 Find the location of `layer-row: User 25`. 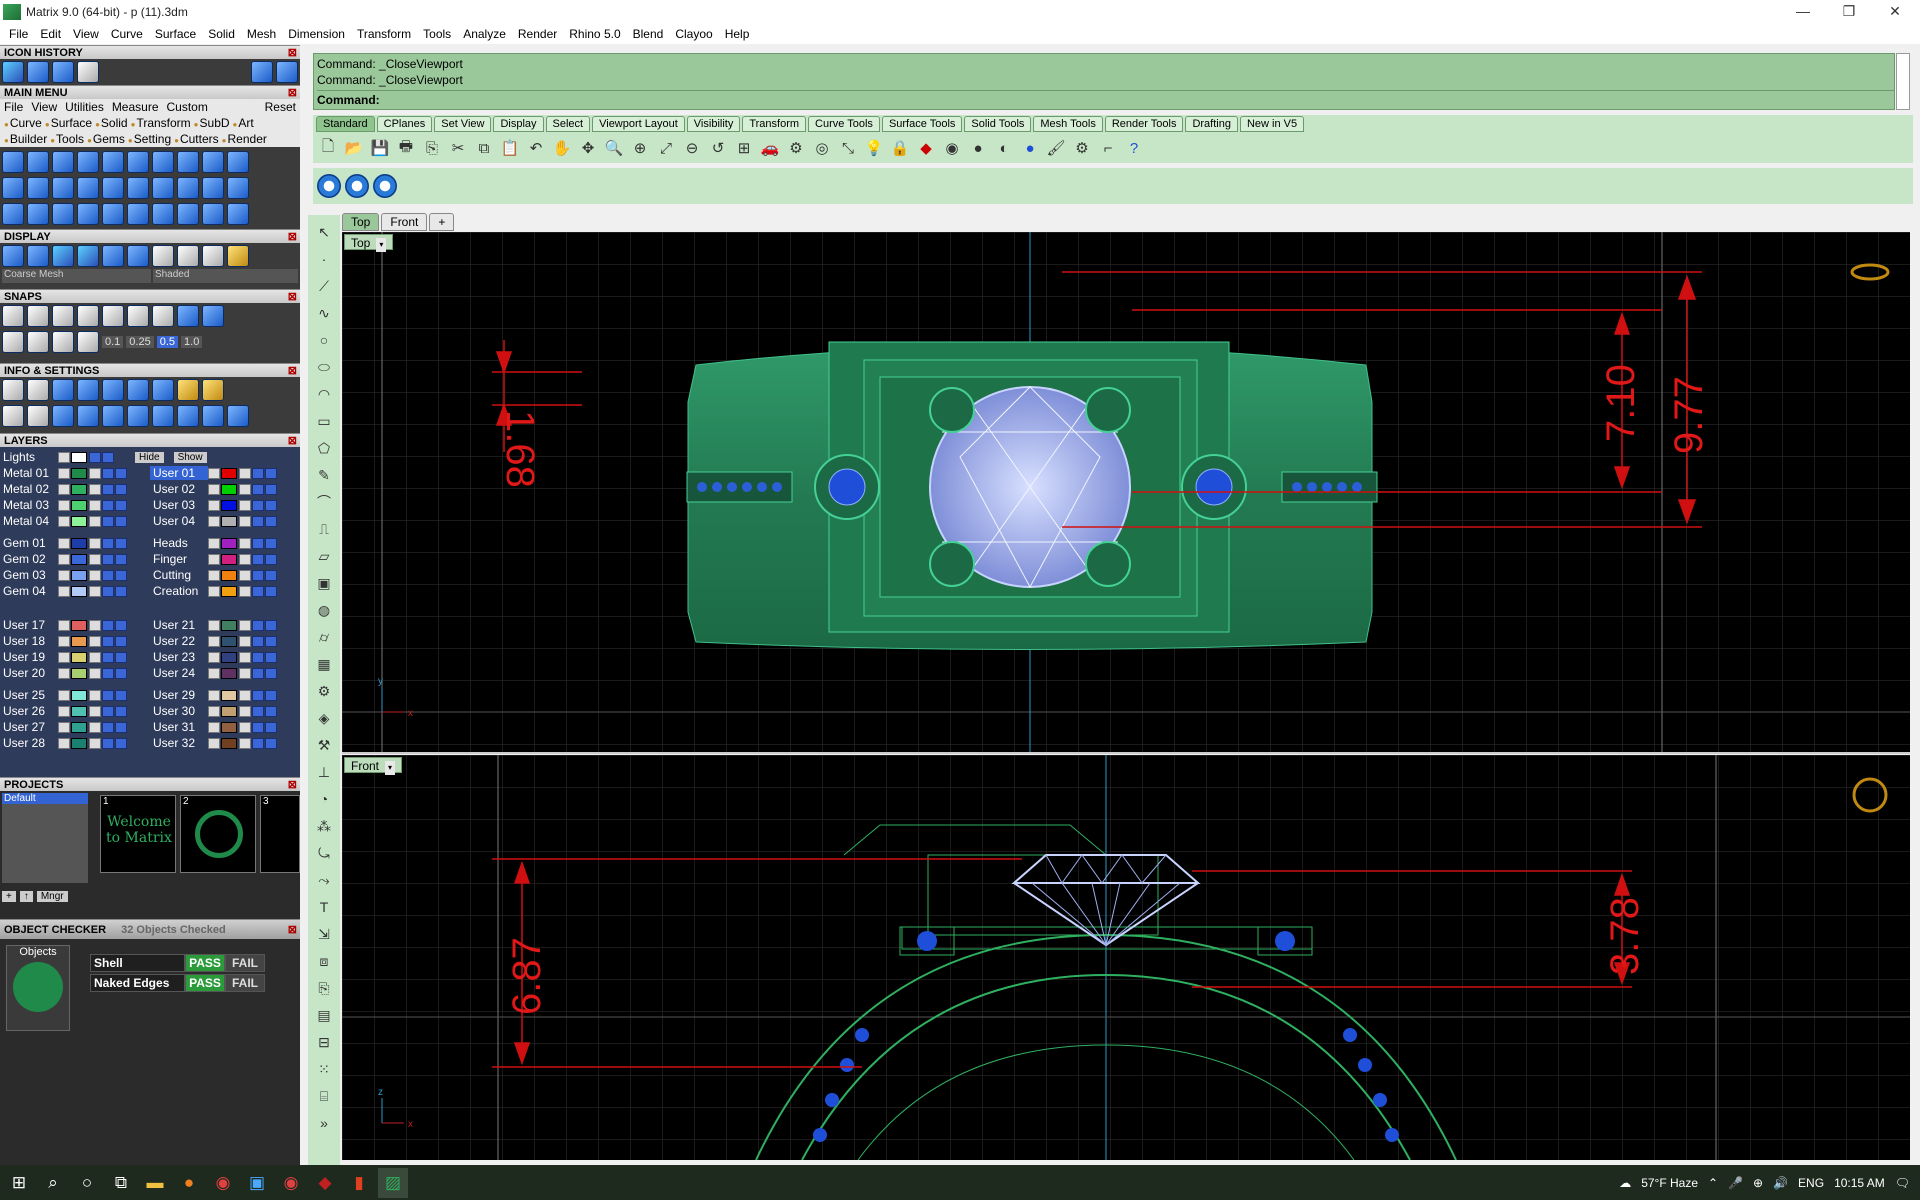

layer-row: User 25 is located at coordinates (75, 695).